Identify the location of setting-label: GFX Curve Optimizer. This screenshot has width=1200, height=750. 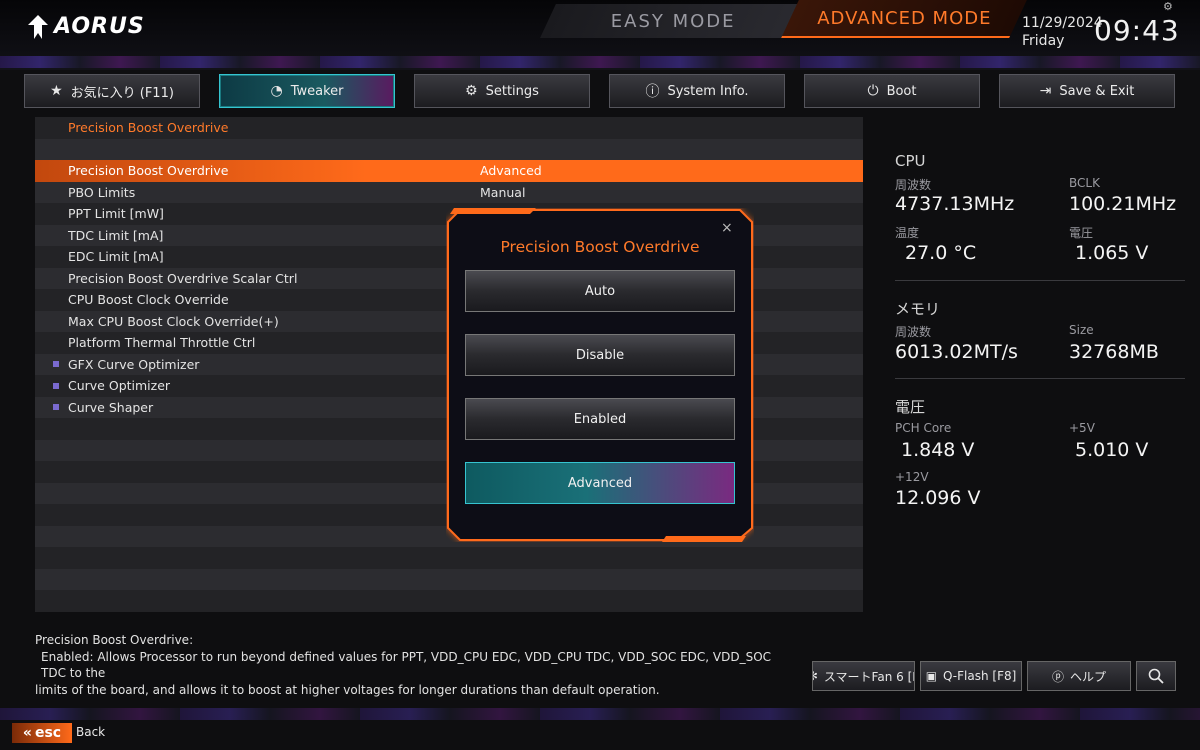
(134, 364).